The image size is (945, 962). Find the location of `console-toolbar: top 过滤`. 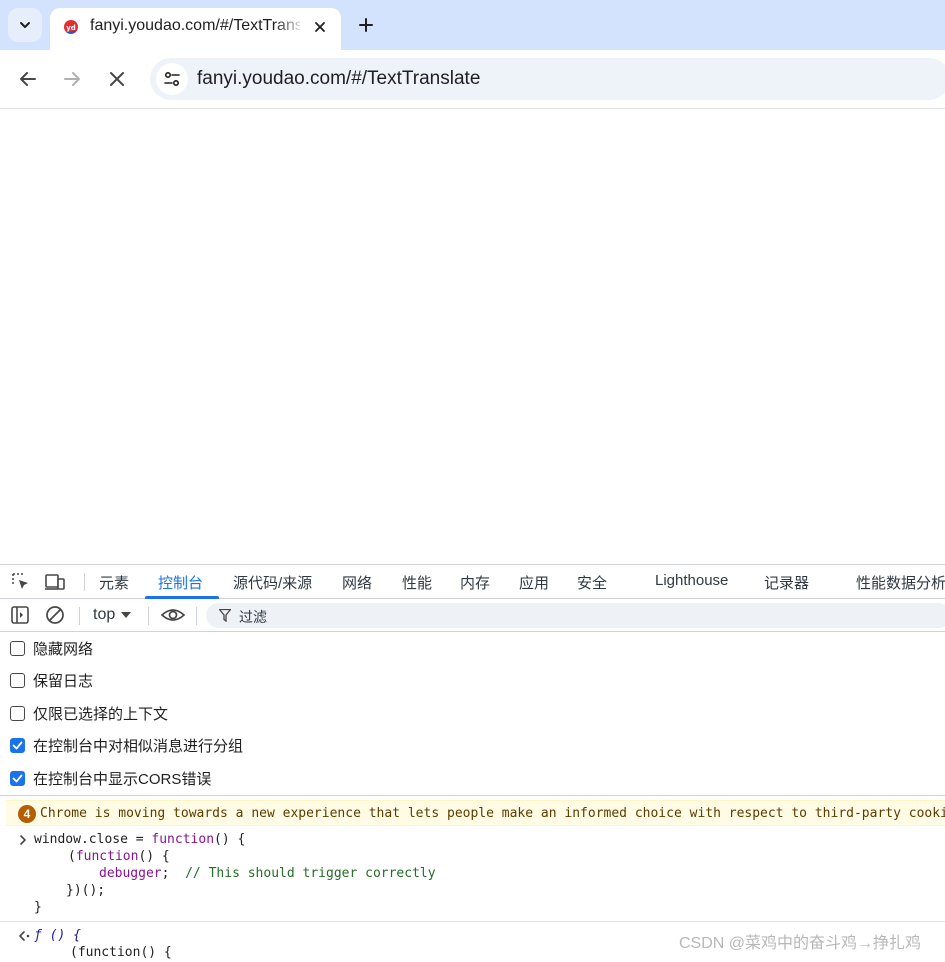

console-toolbar: top 过滤 is located at coordinates (472, 615).